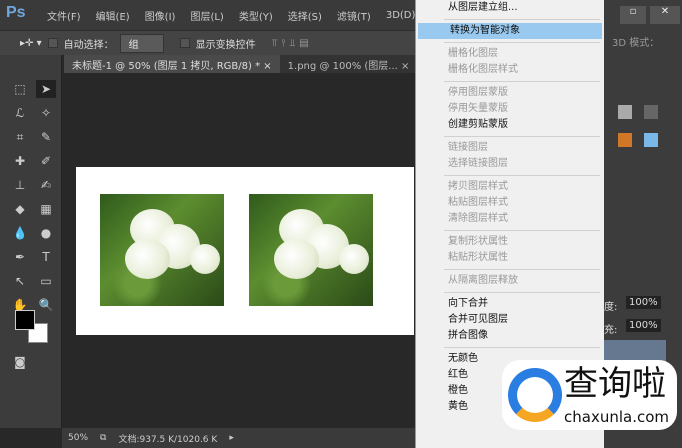 Image resolution: width=682 pixels, height=448 pixels. Describe the element at coordinates (611, 330) in the screenshot. I see `fill-label: 充:` at that location.